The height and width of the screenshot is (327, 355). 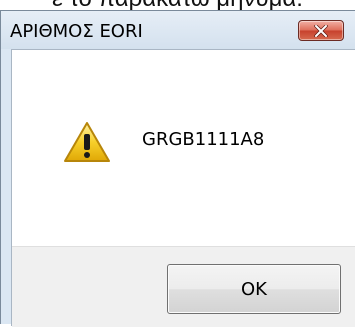 What do you see at coordinates (203, 139) in the screenshot?
I see `dialog-message: GRGB1111A8` at bounding box center [203, 139].